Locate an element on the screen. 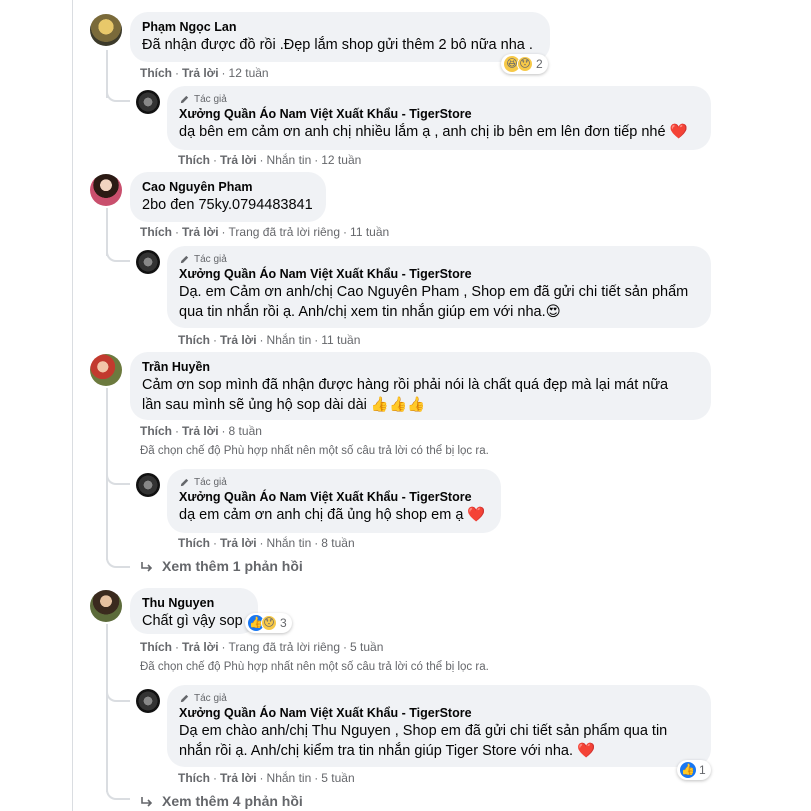 This screenshot has height=811, width=811. reaction-summary: 👍 1 is located at coordinates (694, 770).